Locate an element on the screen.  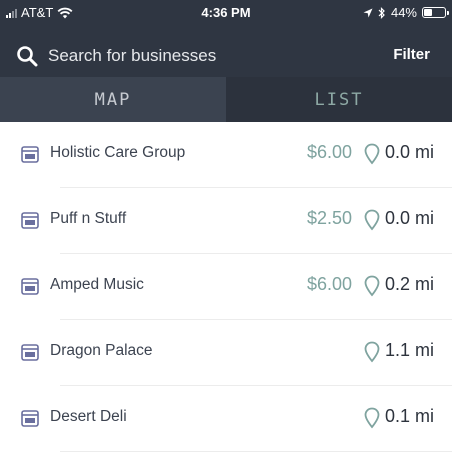
status-right: 44% is located at coordinates (406, 12).